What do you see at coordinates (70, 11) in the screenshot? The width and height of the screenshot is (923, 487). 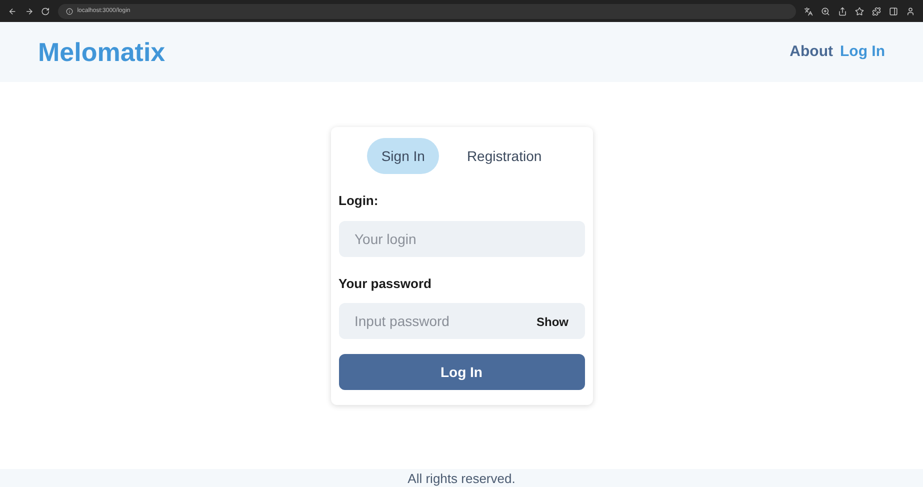 I see `info-icon` at bounding box center [70, 11].